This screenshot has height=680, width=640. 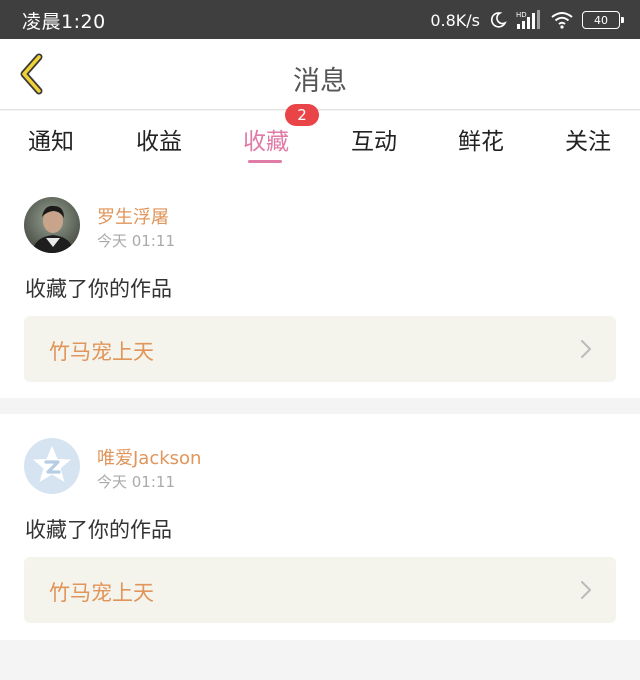 I want to click on unread-badge: 2, so click(x=302, y=115).